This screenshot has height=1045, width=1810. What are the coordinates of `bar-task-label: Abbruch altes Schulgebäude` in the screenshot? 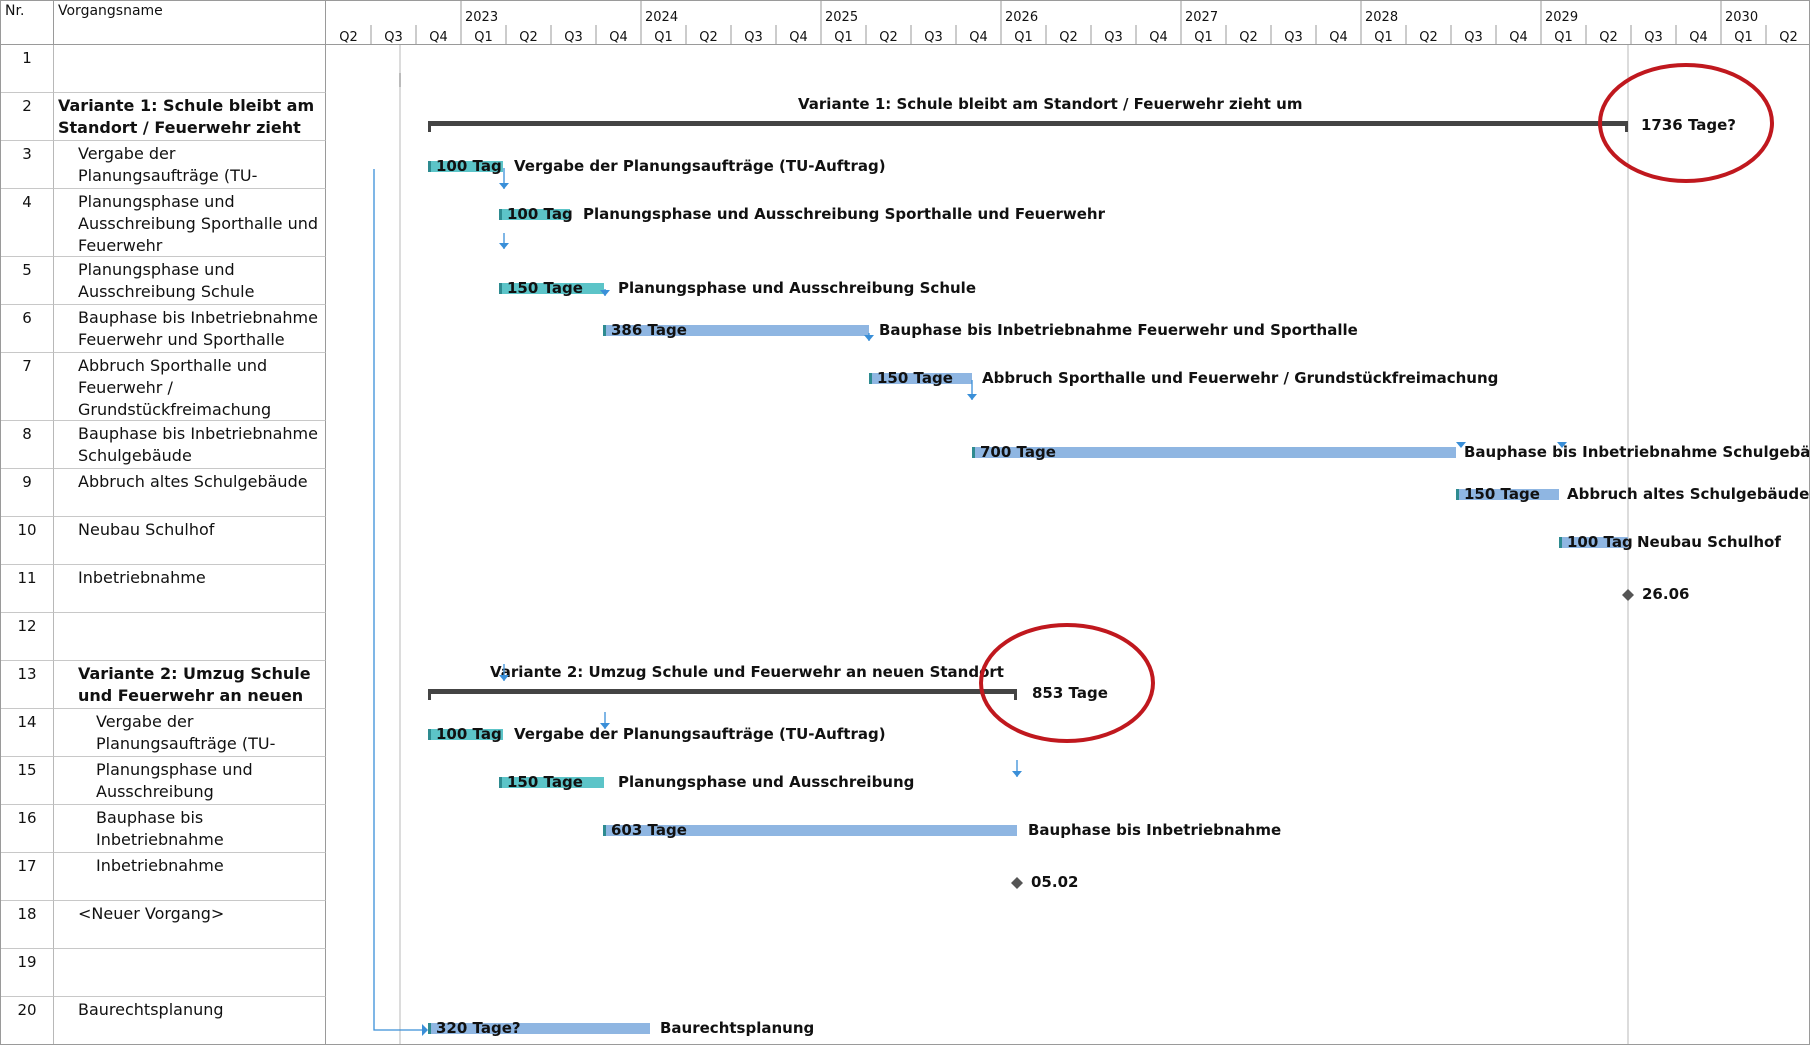 It's located at (1688, 494).